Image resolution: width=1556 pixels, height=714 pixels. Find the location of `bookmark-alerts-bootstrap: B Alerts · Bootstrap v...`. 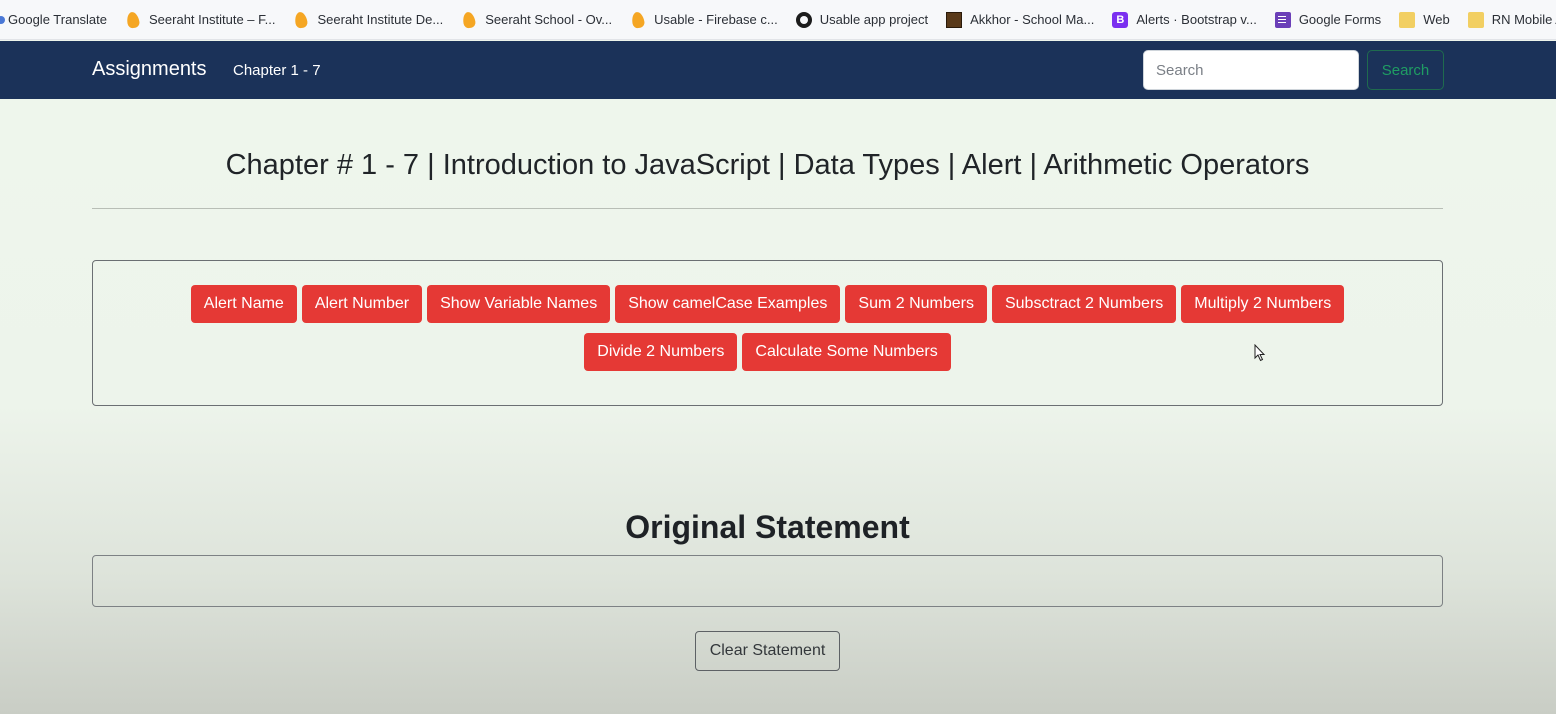

bookmark-alerts-bootstrap: B Alerts · Bootstrap v... is located at coordinates (1184, 19).